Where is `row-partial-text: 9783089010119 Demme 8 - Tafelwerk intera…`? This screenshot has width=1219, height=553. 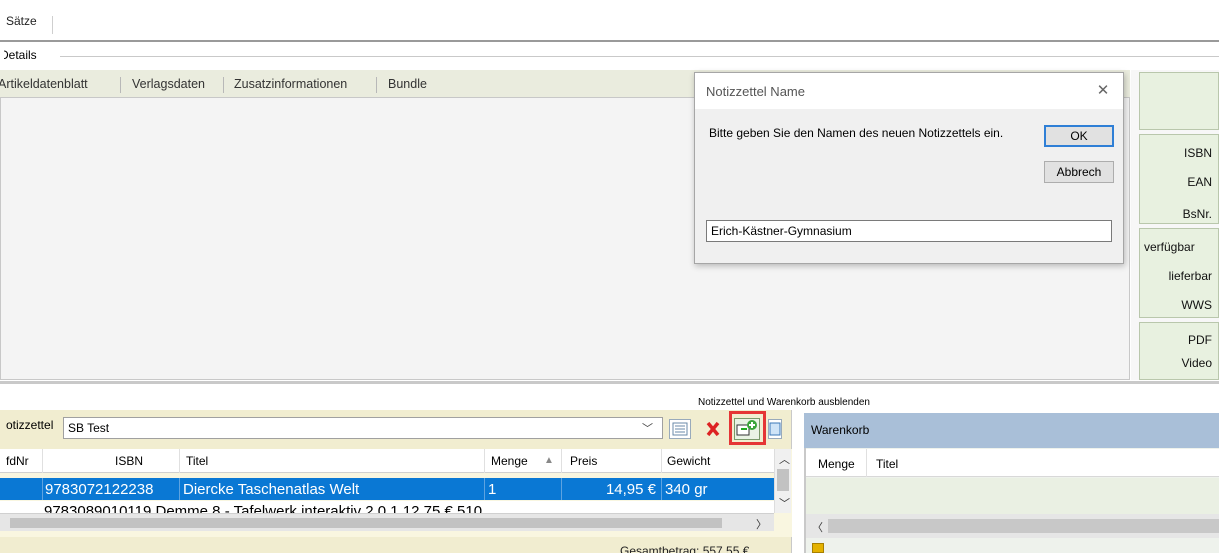 row-partial-text: 9783089010119 Demme 8 - Tafelwerk intera… is located at coordinates (263, 508).